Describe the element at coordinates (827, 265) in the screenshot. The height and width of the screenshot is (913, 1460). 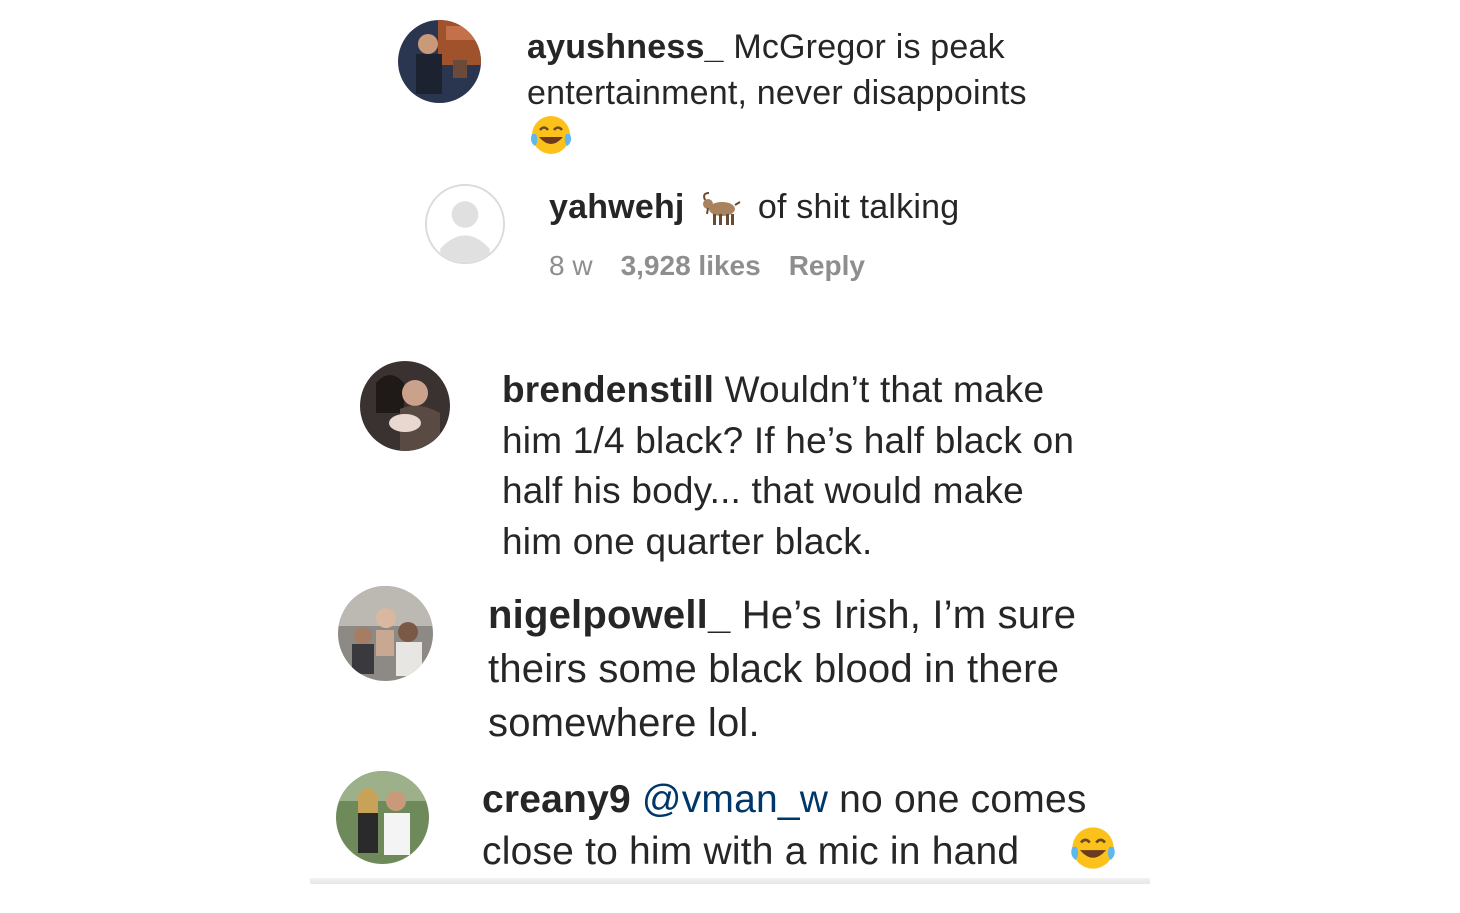
I see `reply-button: Reply` at that location.